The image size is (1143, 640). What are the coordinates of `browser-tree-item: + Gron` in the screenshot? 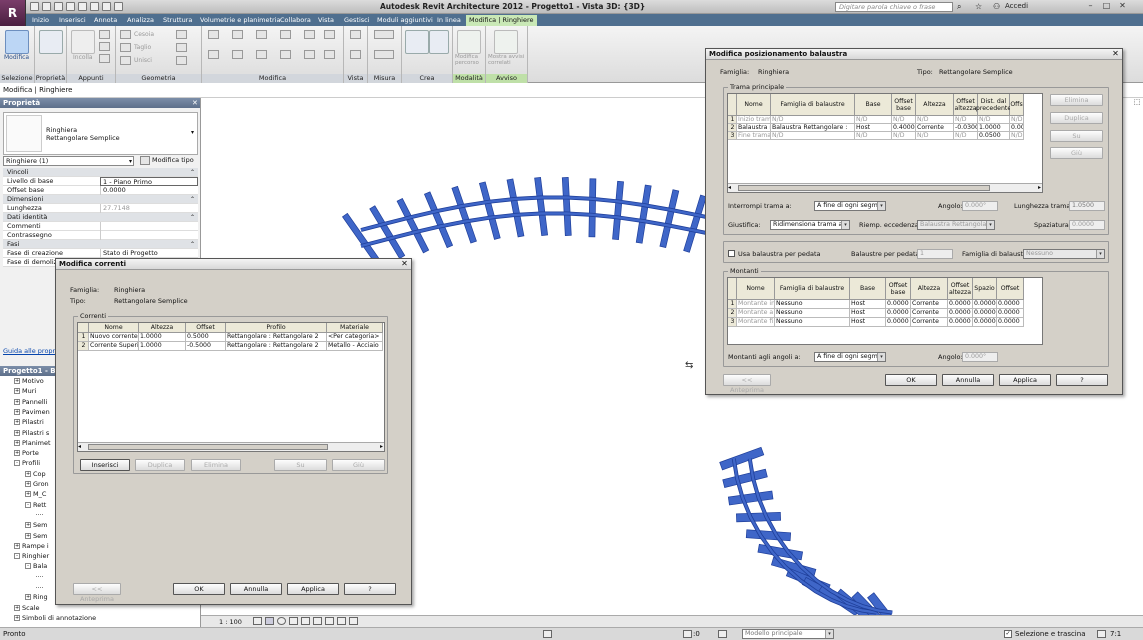 It's located at (37, 484).